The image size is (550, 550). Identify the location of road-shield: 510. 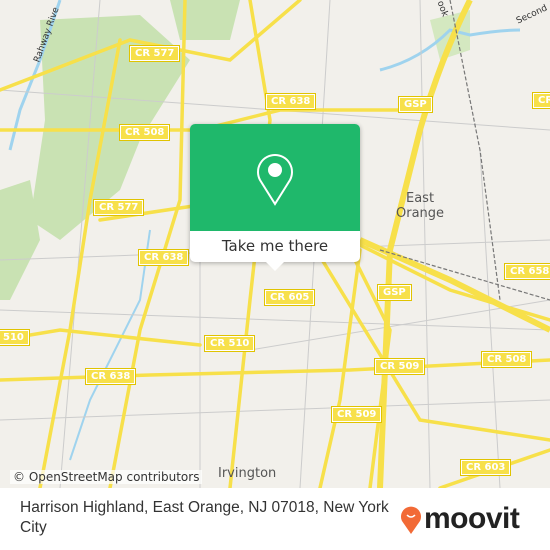
(15, 337).